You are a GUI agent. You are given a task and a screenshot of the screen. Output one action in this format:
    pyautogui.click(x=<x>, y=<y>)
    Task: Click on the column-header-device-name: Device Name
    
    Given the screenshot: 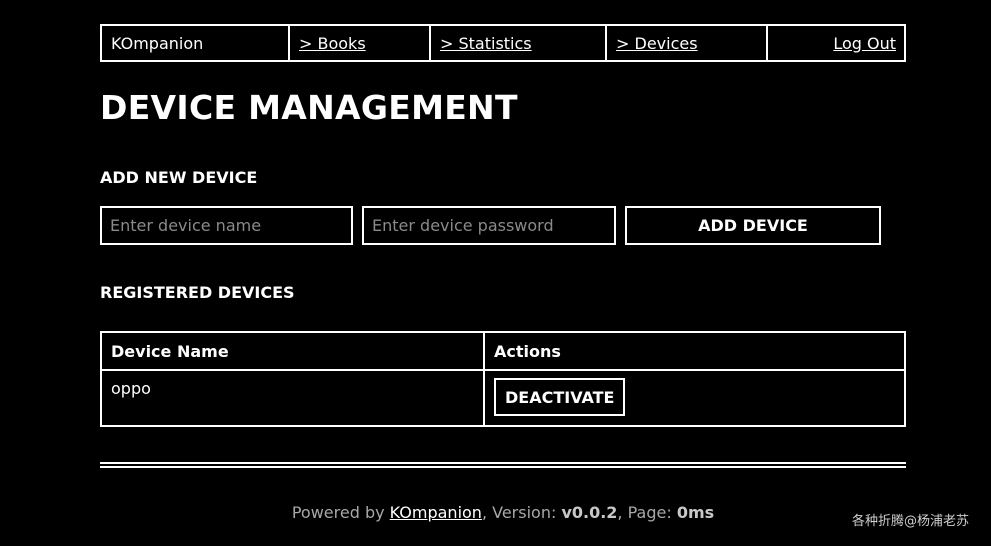 What is the action you would take?
    pyautogui.click(x=292, y=351)
    